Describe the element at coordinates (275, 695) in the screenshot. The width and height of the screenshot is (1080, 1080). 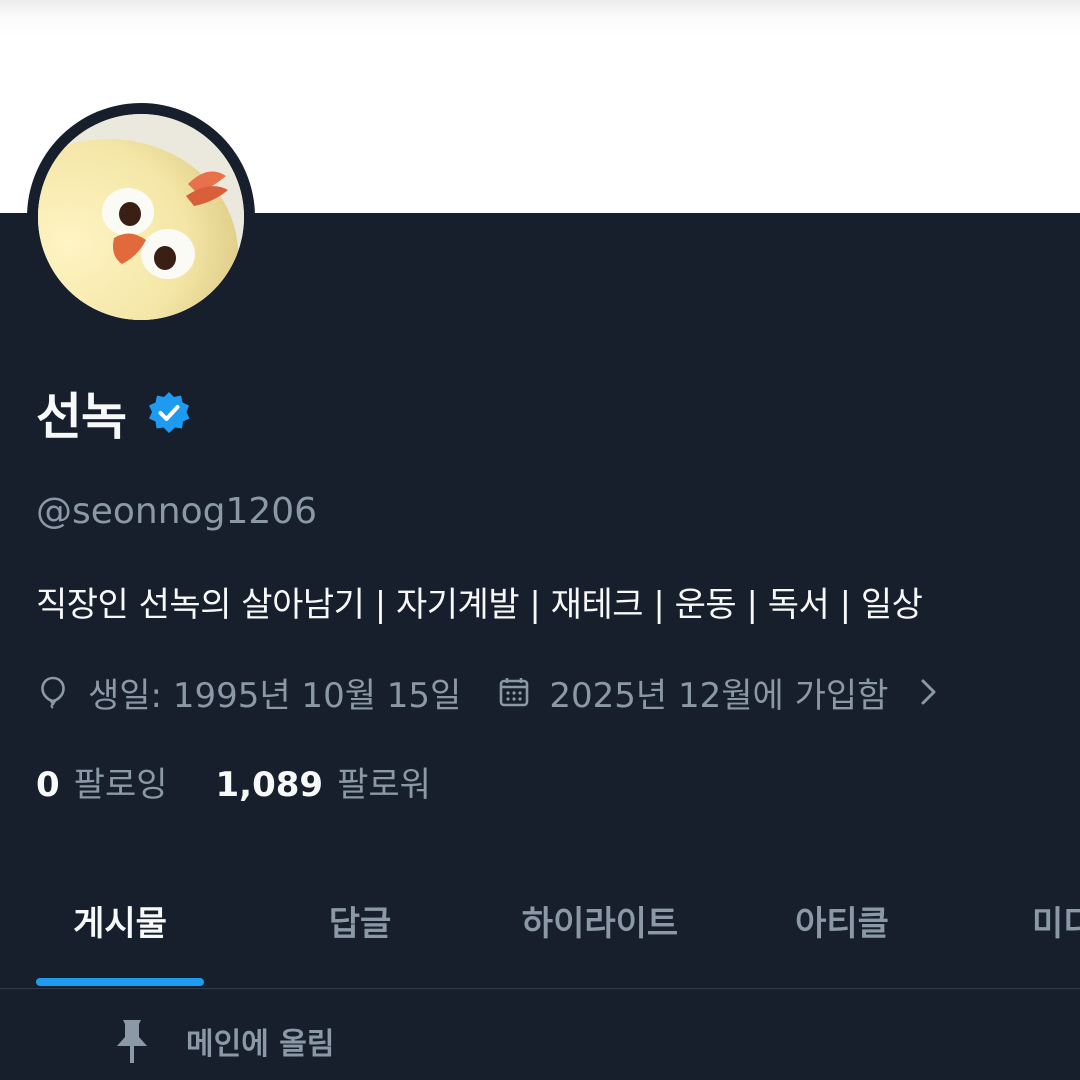
I see `birthday-text: 생일: 1995년 10월 15일` at that location.